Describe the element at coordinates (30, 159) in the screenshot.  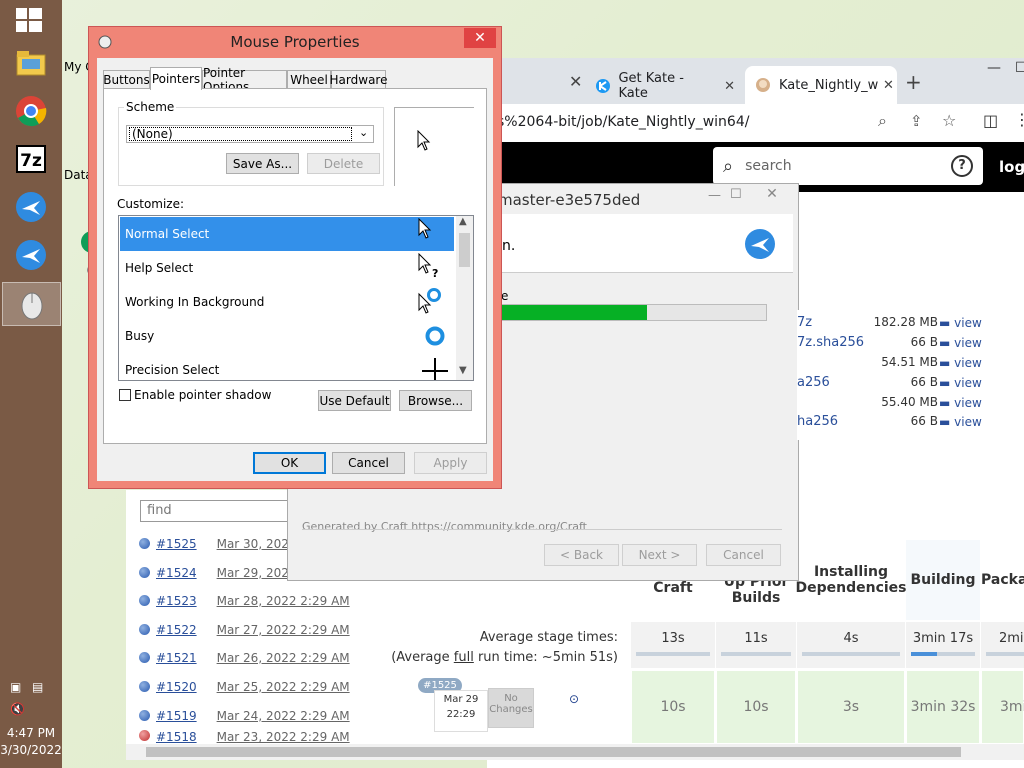
I see `taskbar-7zip: 7z` at that location.